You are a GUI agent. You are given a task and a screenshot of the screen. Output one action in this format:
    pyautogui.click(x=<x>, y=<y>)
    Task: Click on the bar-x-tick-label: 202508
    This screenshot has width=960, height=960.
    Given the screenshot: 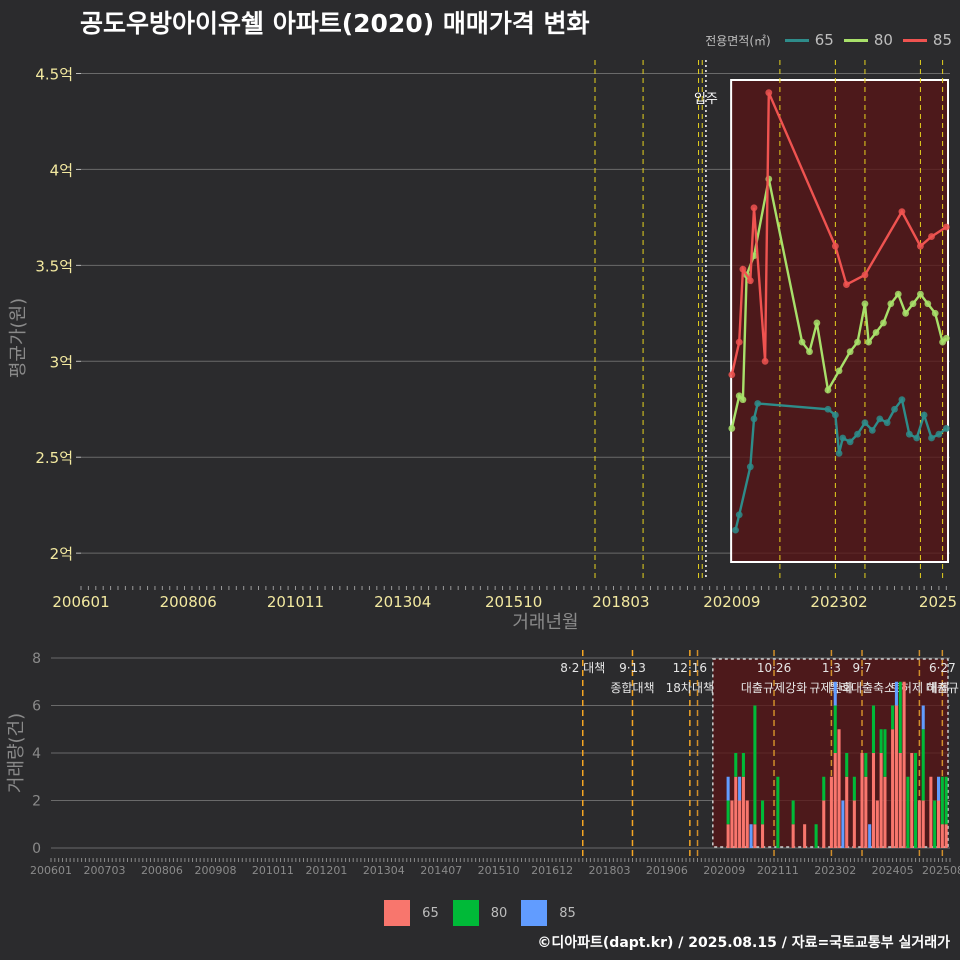 What is the action you would take?
    pyautogui.click(x=941, y=870)
    